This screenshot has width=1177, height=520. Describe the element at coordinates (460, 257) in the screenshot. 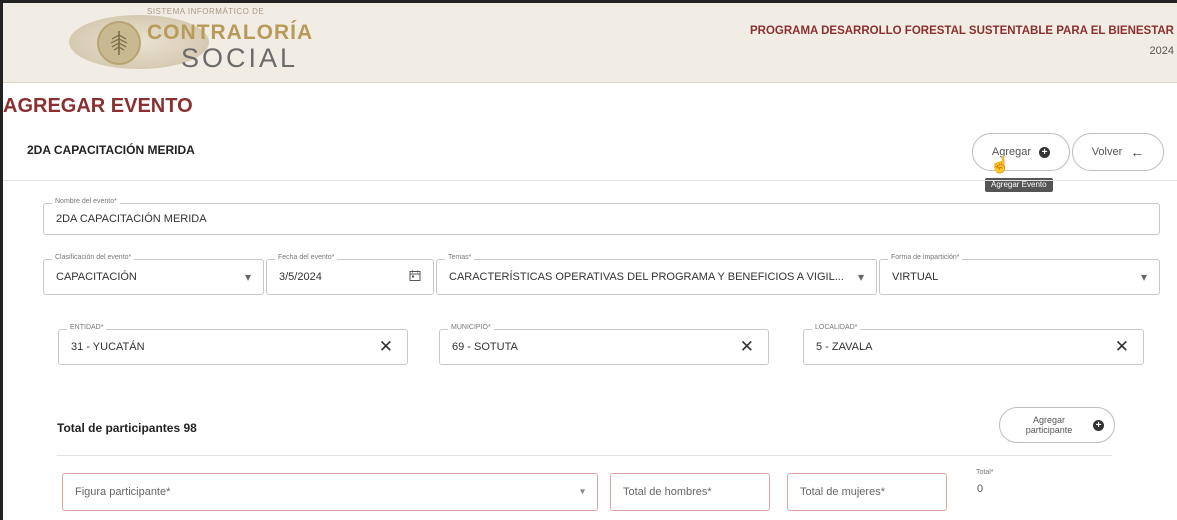

I see `topics-label: Temas*` at that location.